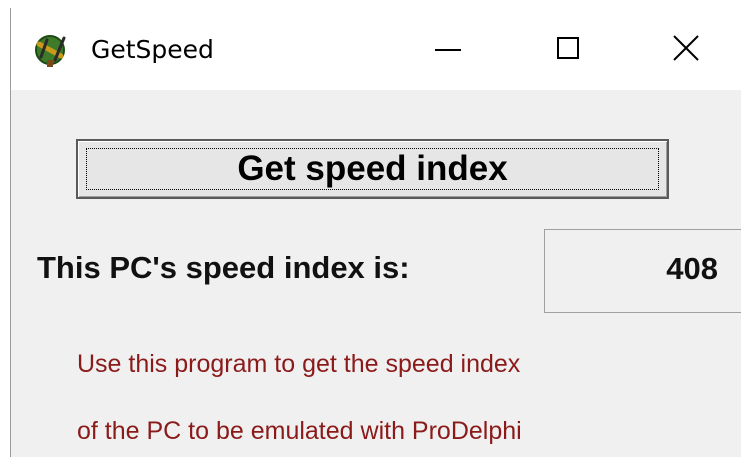 This screenshot has height=457, width=741. I want to click on info-text-line-1: Use this program to get the speed index, so click(299, 364).